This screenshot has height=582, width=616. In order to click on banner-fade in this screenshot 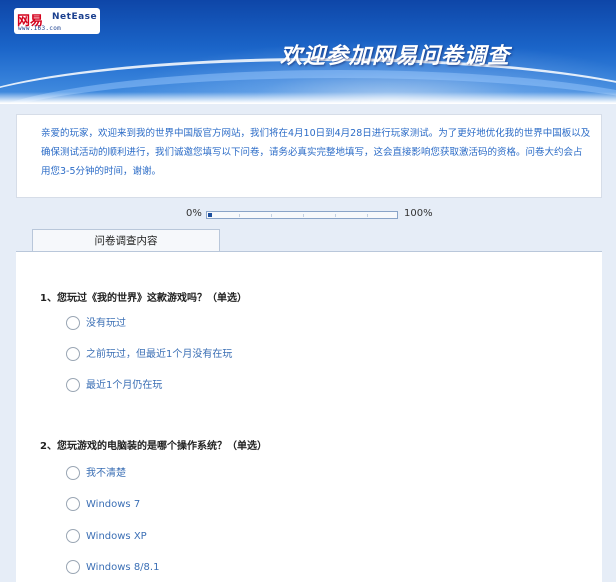, I will do `click(308, 98)`.